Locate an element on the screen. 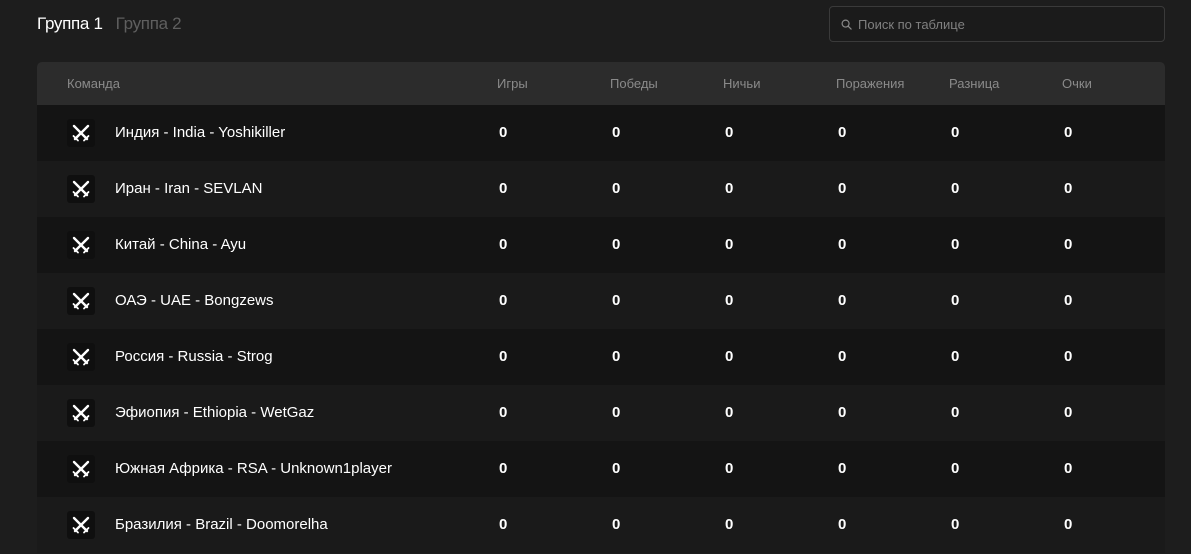 This screenshot has width=1191, height=554. table-row: Индия - India - Yoshikiller 0 0 0 0 0 0 is located at coordinates (601, 133).